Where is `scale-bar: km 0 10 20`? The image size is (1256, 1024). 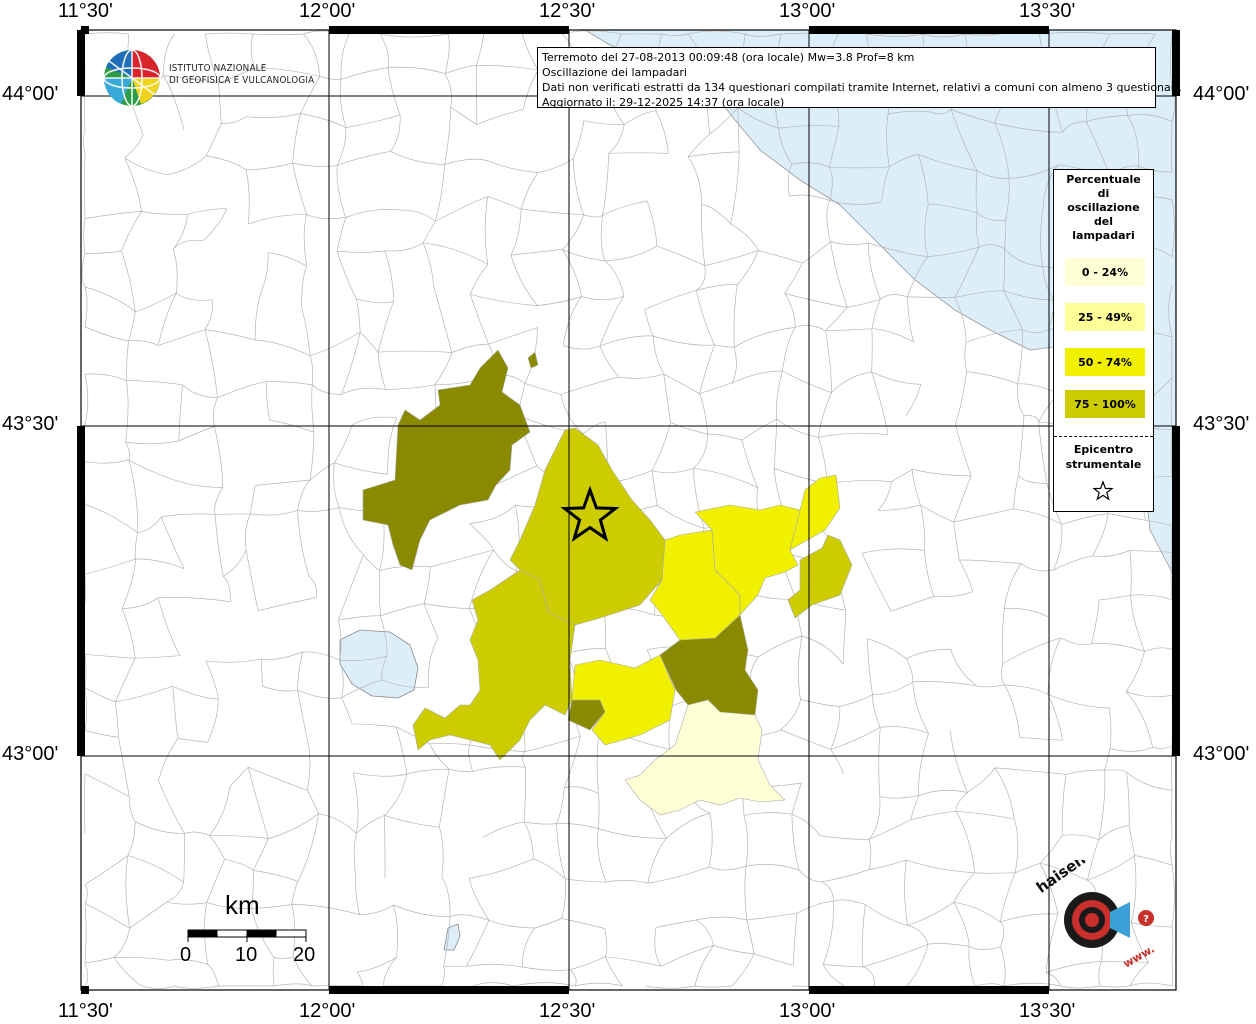 scale-bar: km 0 10 20 is located at coordinates (255, 930).